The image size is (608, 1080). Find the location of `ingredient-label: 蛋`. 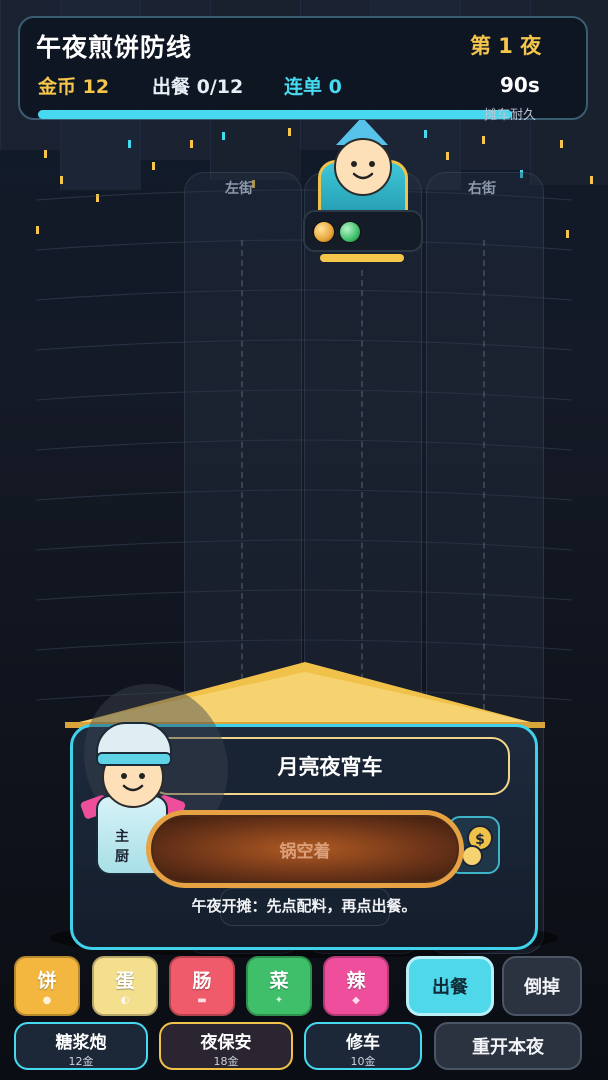

ingredient-label: 蛋 is located at coordinates (125, 981).